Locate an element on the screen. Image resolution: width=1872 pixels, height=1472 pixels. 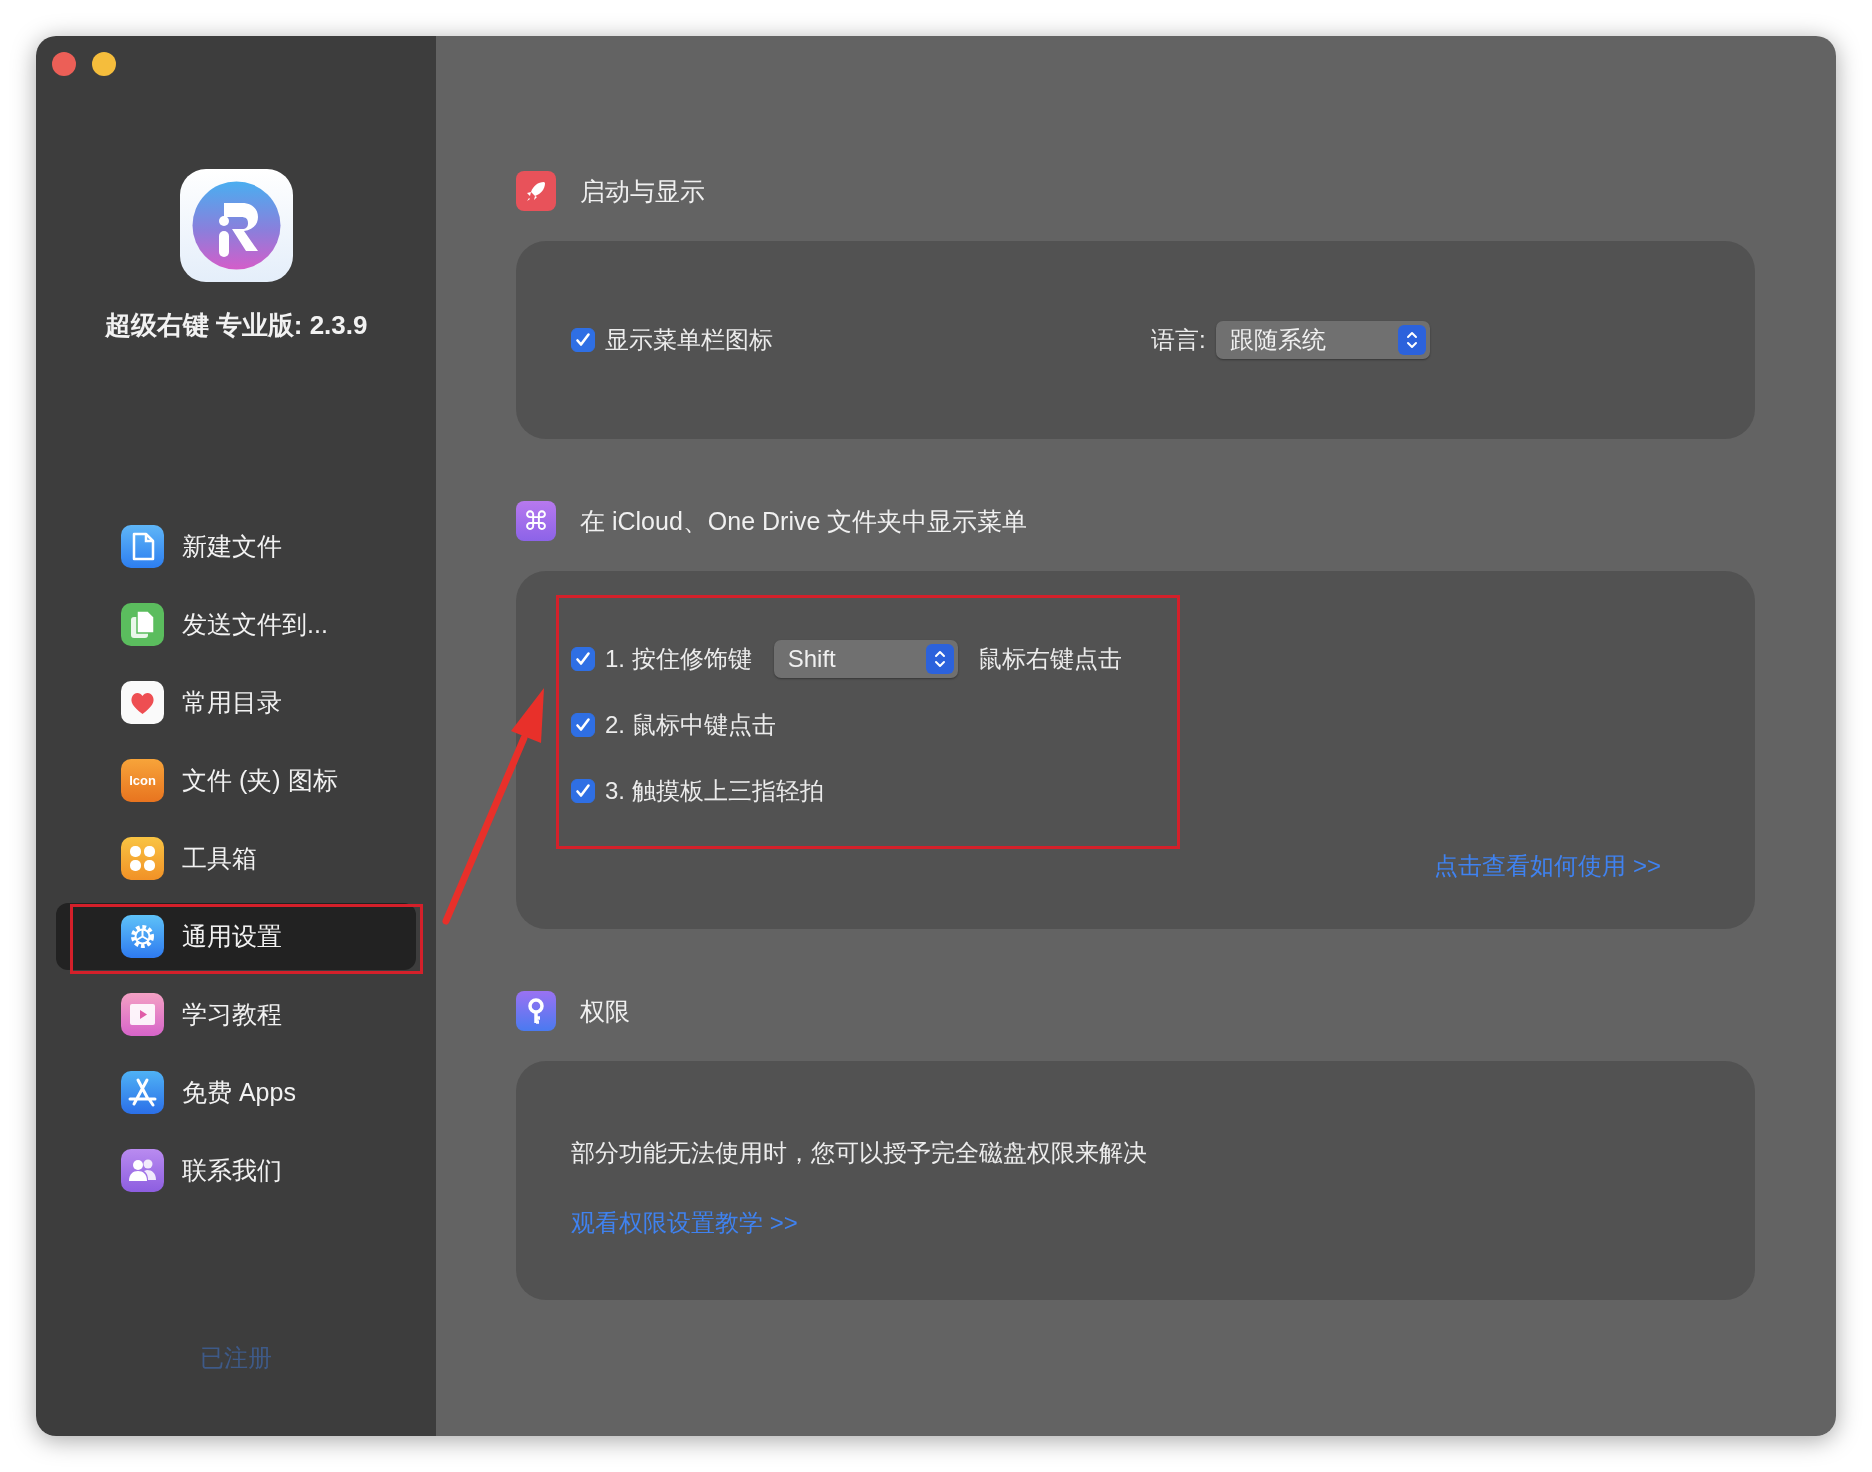
document-icon is located at coordinates (142, 546).